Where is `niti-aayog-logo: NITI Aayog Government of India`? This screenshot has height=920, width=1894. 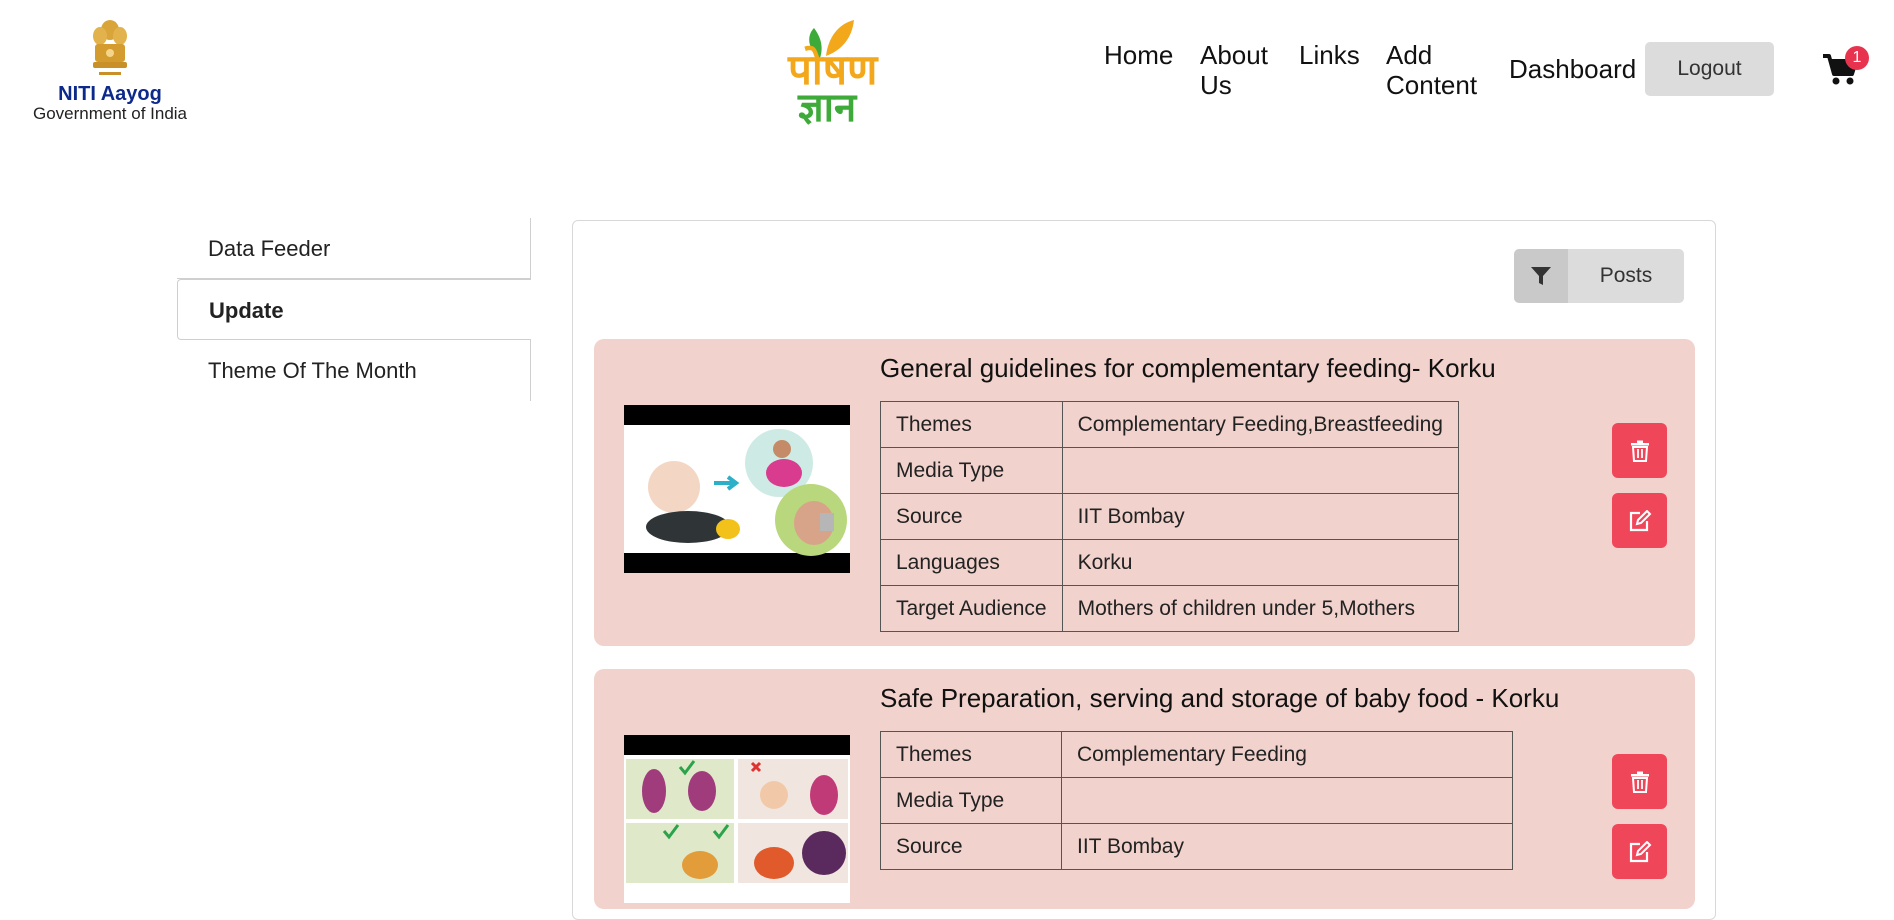
niti-aayog-logo: NITI Aayog Government of India is located at coordinates (110, 71).